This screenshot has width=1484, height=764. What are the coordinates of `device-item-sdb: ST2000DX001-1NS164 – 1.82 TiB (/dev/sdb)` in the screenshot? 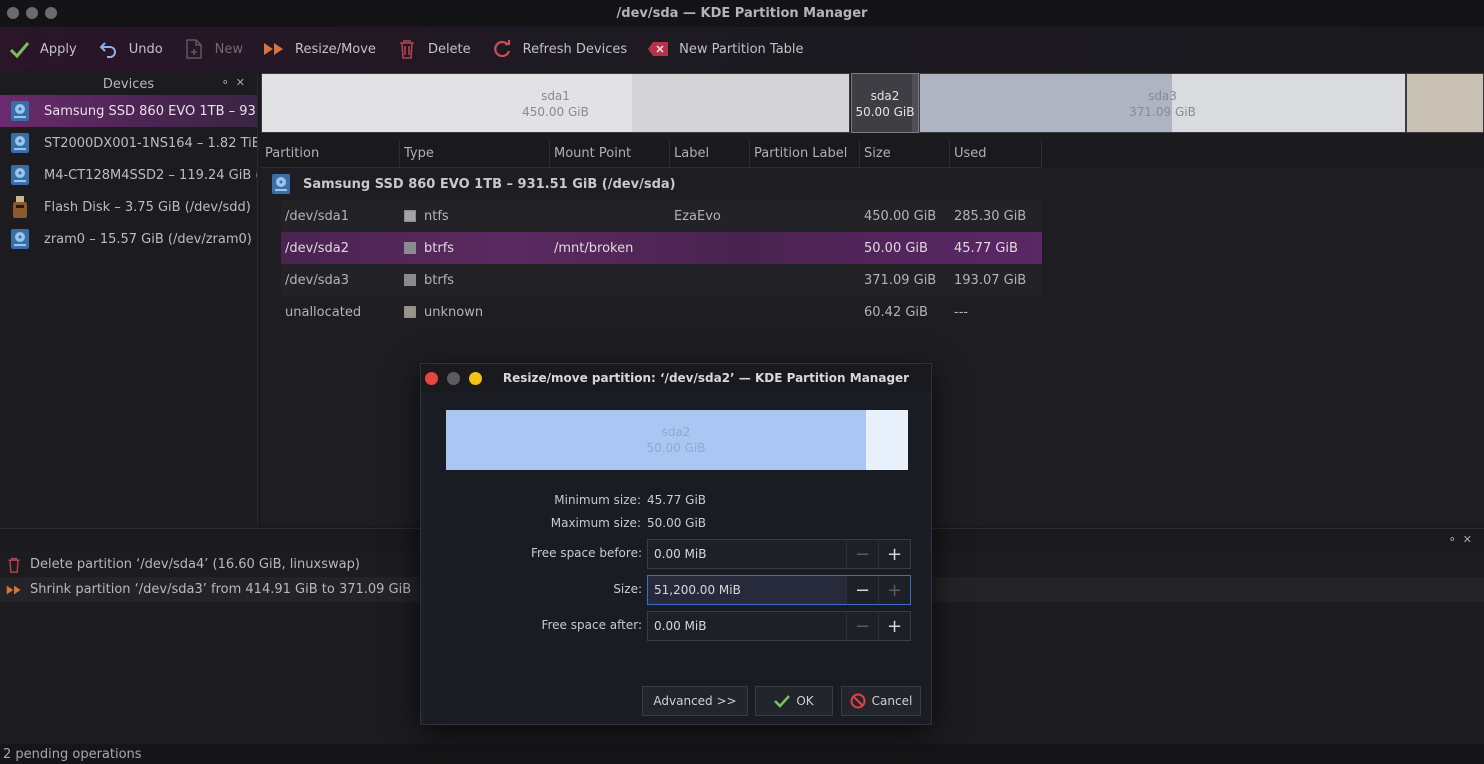 It's located at (128, 143).